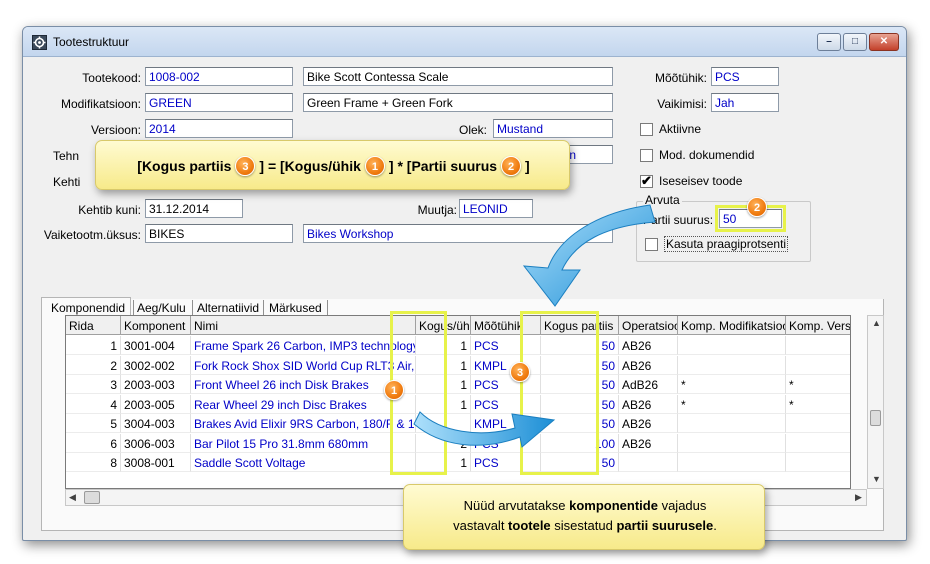 The width and height of the screenshot is (930, 564). Describe the element at coordinates (394, 390) in the screenshot. I see `badge-1: 1` at that location.